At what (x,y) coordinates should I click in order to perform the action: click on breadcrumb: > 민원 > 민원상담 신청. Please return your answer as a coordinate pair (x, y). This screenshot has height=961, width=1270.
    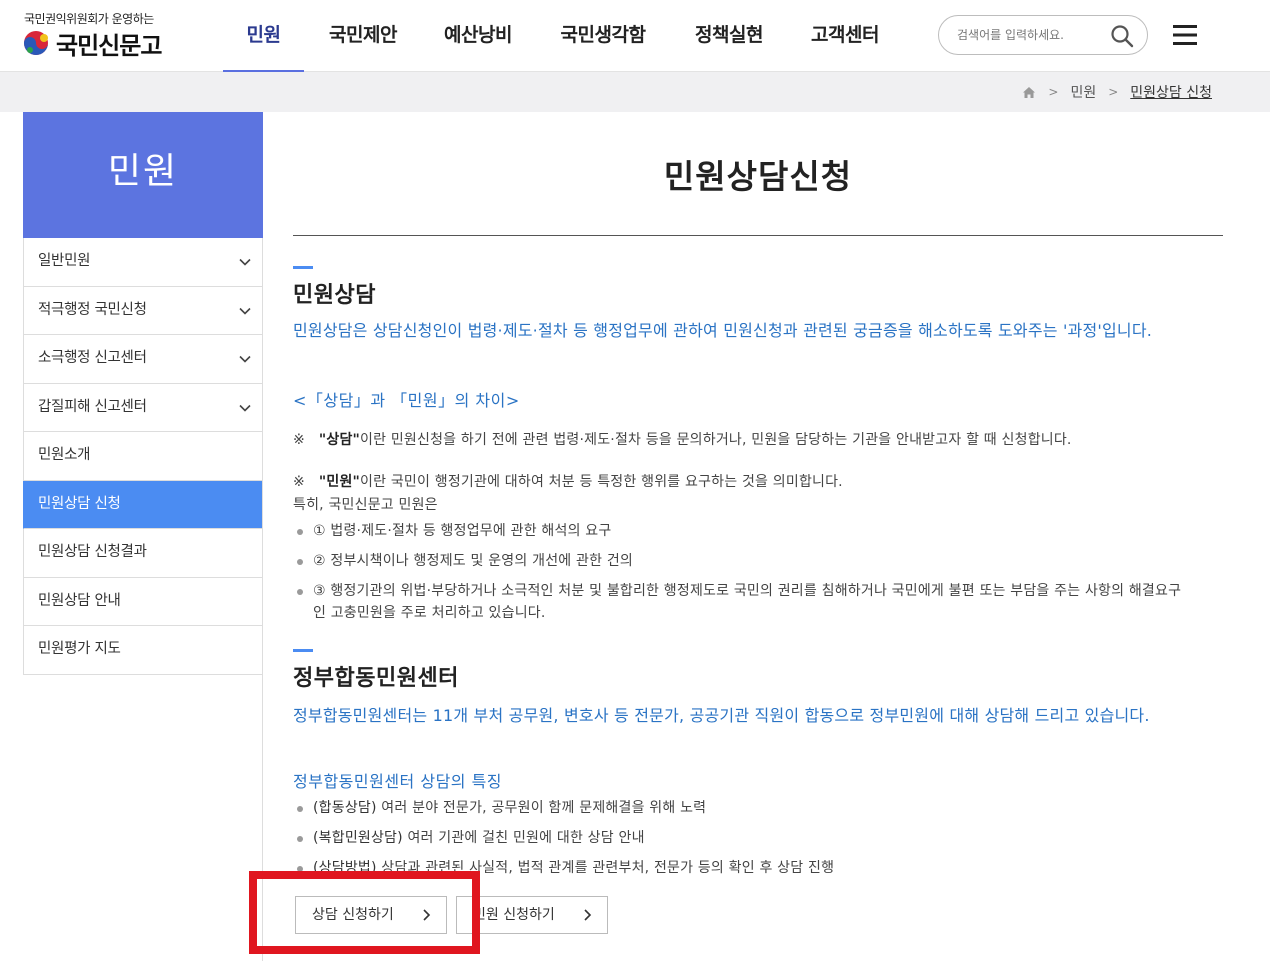
    Looking at the image, I should click on (1117, 92).